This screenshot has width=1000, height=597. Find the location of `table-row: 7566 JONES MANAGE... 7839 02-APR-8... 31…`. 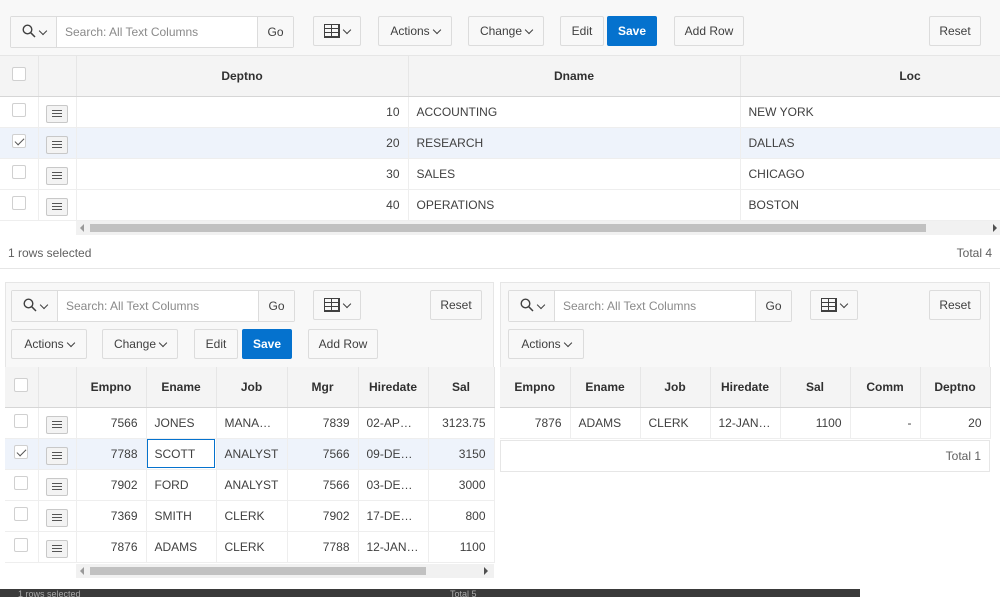

table-row: 7566 JONES MANAGE... 7839 02-APR-8... 31… is located at coordinates (250, 423).